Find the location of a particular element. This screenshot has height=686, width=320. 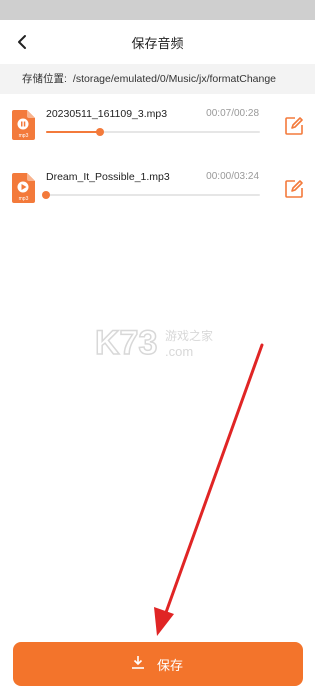

watermark-brand: K73 is located at coordinates (126, 343).